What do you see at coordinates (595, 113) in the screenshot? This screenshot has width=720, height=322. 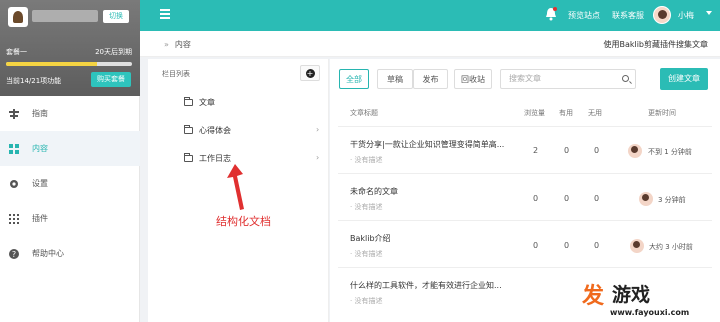 I see `column-header-useless: 无用` at bounding box center [595, 113].